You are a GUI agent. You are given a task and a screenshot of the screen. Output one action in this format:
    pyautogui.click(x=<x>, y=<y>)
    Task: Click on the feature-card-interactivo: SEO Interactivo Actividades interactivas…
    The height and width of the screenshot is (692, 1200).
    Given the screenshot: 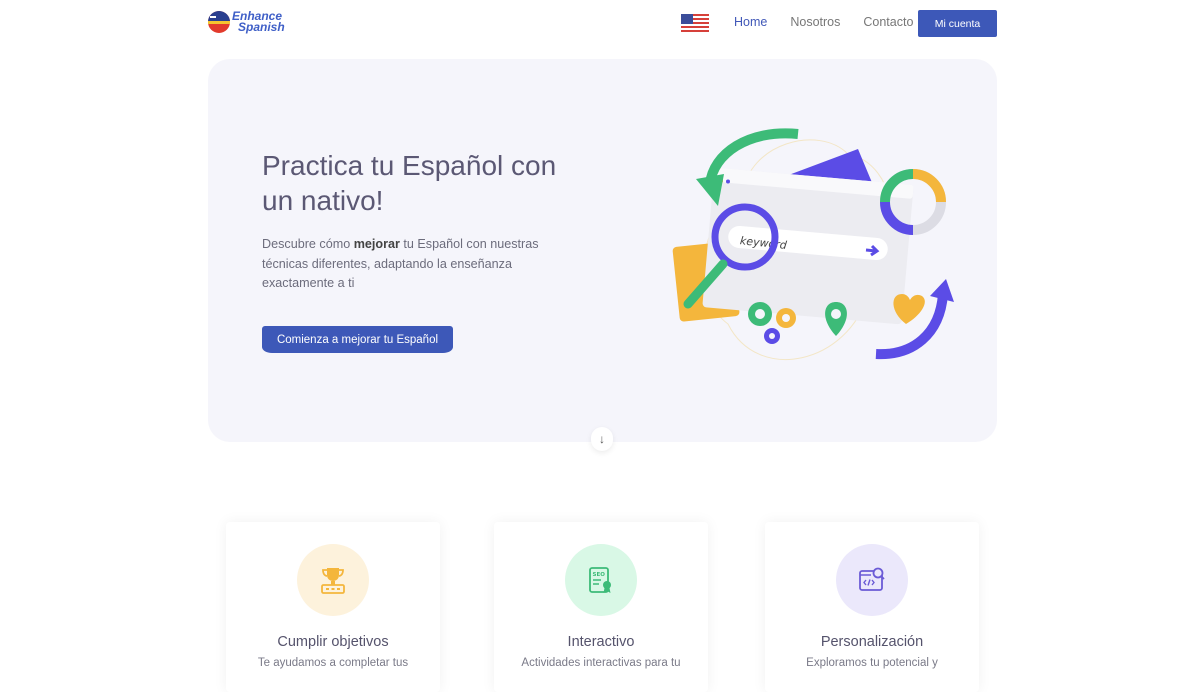 What is the action you would take?
    pyautogui.click(x=601, y=607)
    